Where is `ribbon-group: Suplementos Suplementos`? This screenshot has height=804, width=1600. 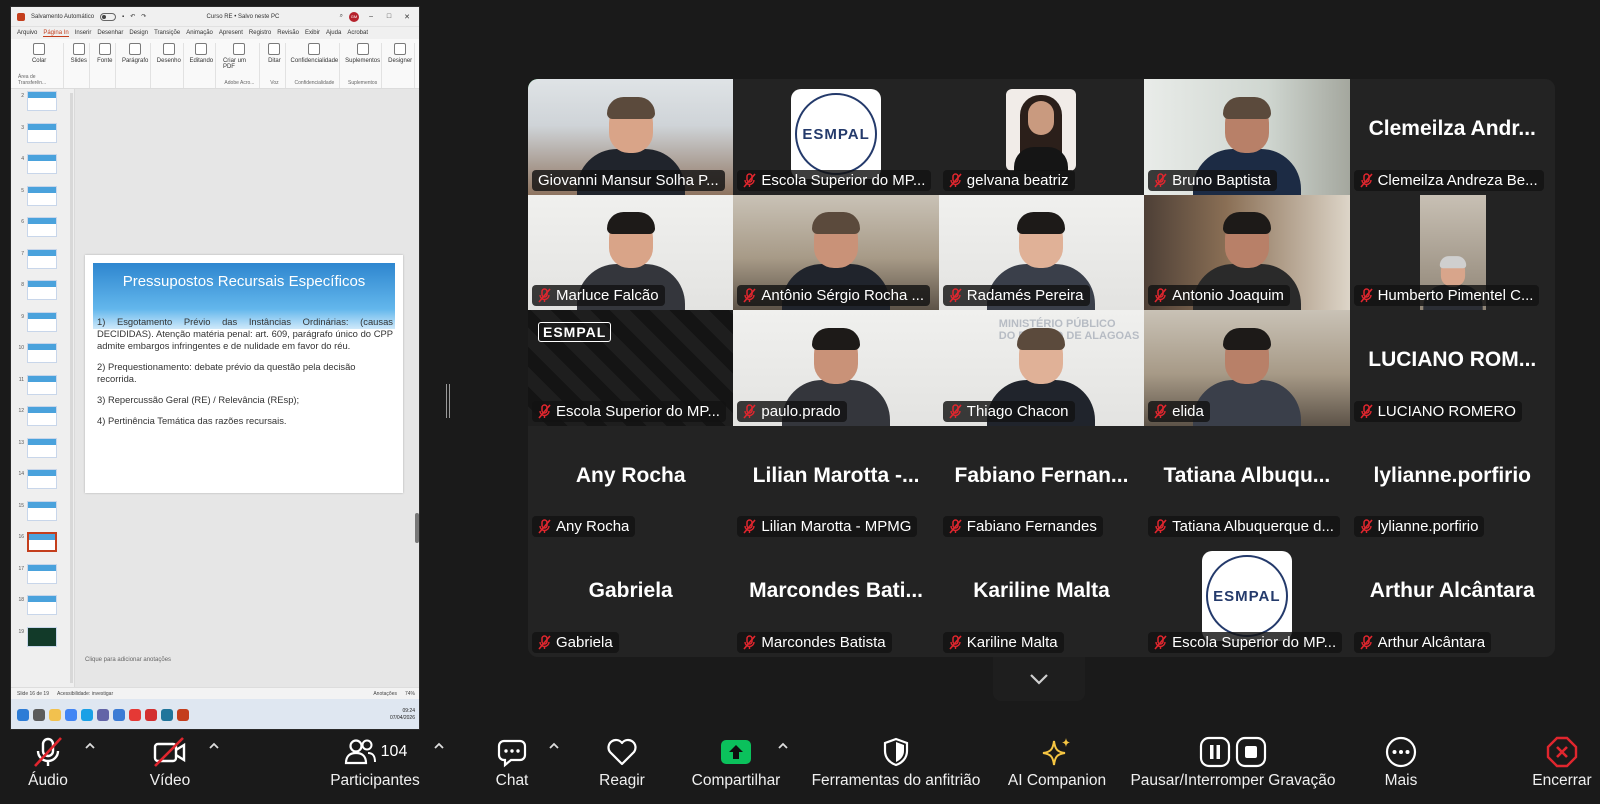
ribbon-group: Suplementos Suplementos is located at coordinates (363, 65).